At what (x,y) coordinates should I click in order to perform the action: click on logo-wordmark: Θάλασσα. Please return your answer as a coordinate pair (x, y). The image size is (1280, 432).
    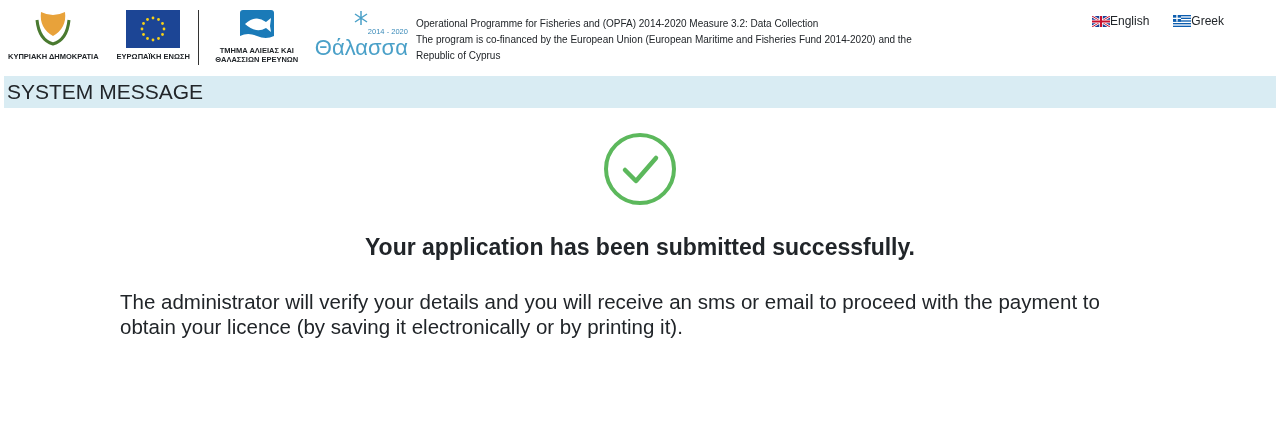
    Looking at the image, I should click on (361, 48).